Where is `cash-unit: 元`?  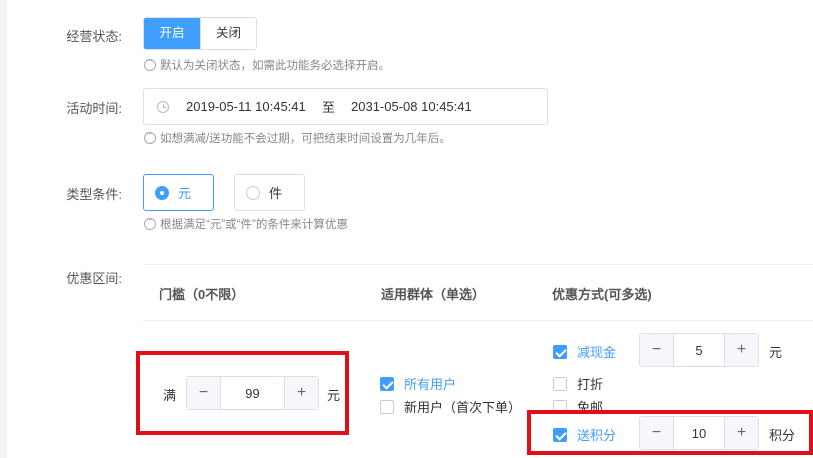 cash-unit: 元 is located at coordinates (776, 352).